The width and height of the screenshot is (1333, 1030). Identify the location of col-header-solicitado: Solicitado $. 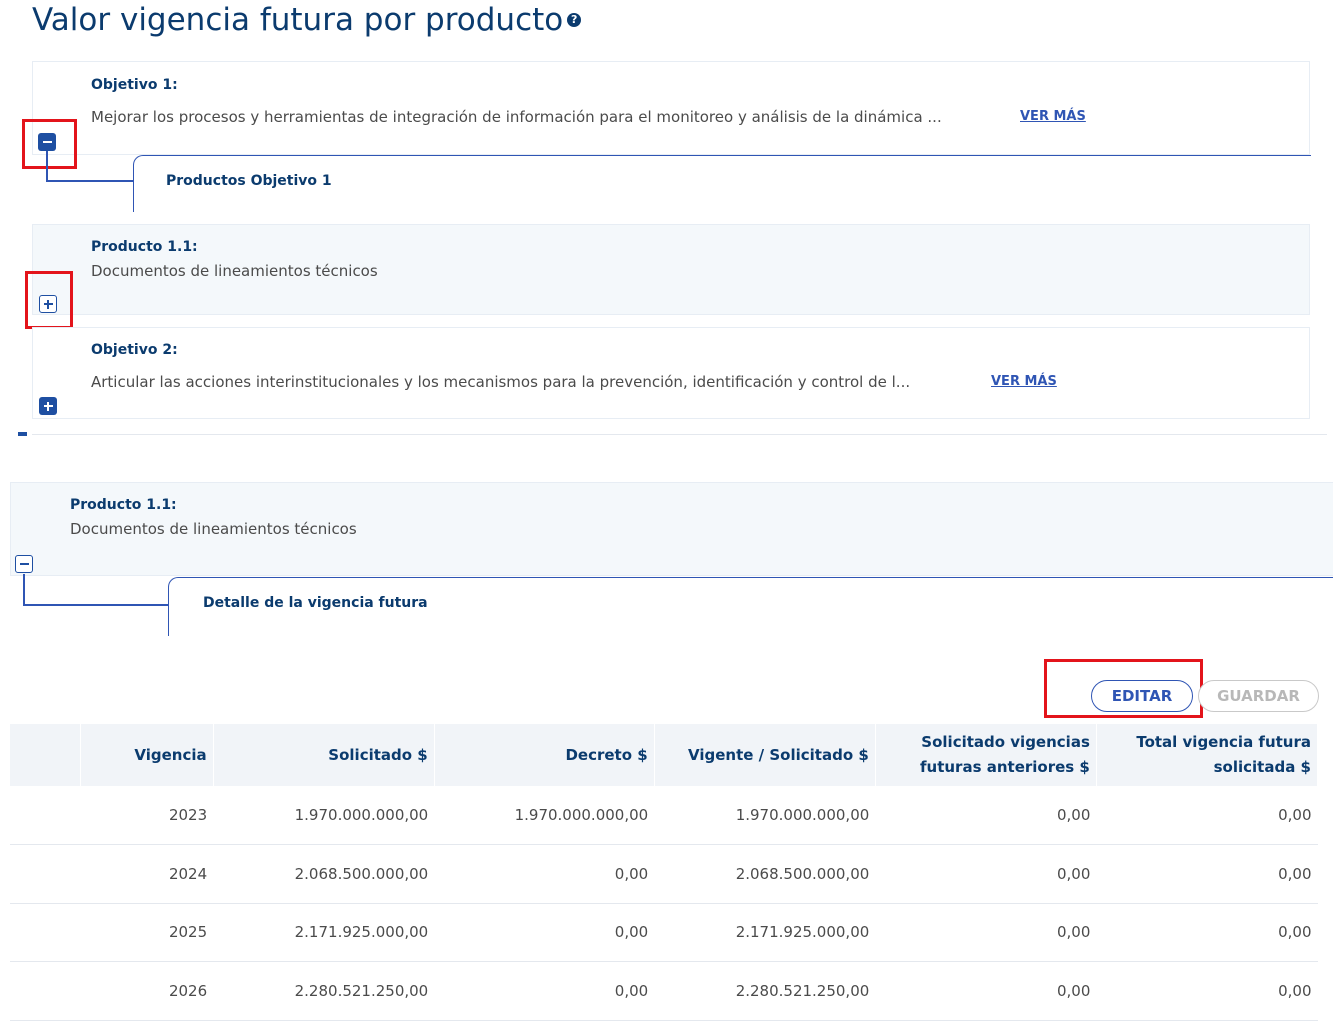
(324, 755).